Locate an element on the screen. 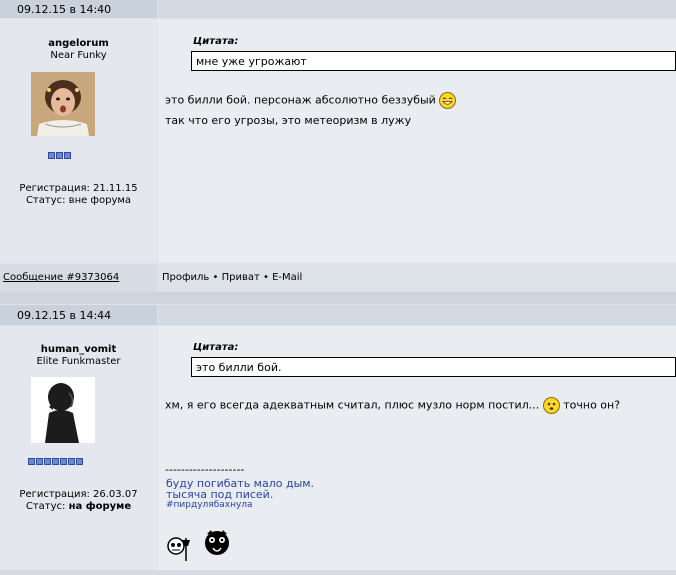  post1-avatar is located at coordinates (63, 104).